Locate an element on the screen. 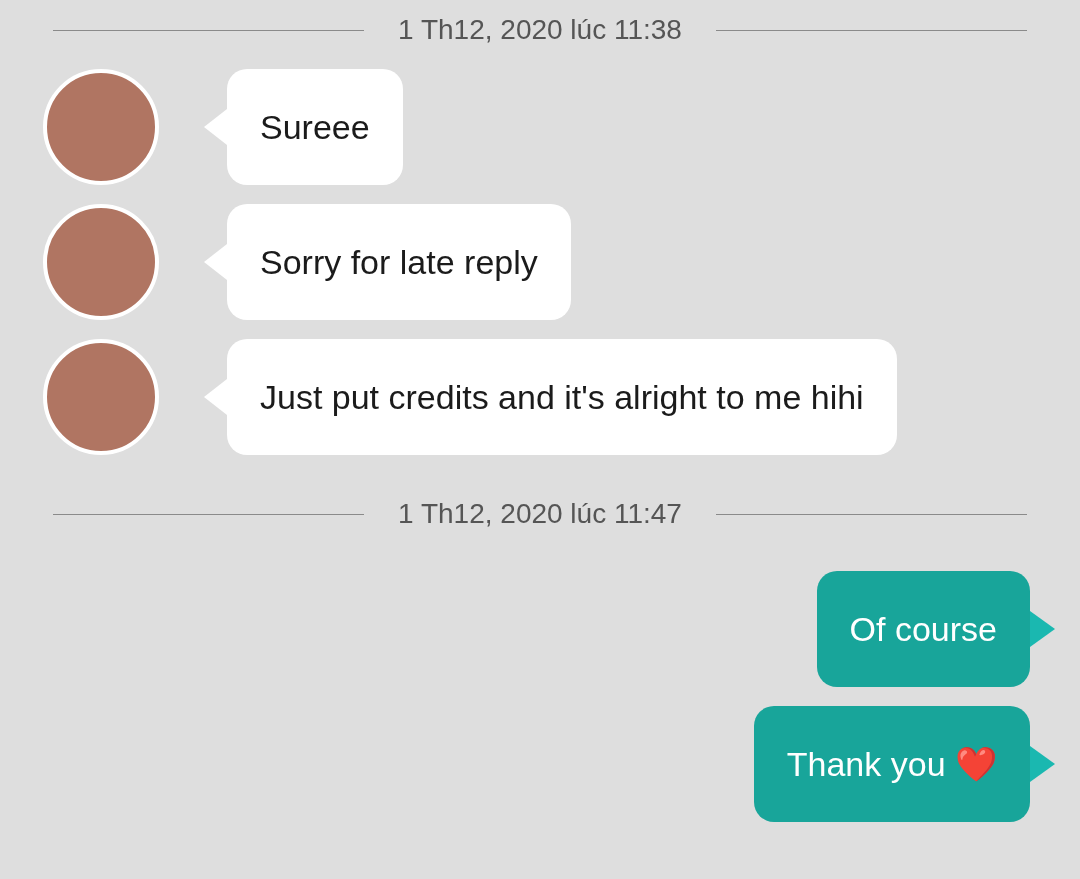 The width and height of the screenshot is (1080, 879). message-bubble: Thank you ❤ is located at coordinates (891, 764).